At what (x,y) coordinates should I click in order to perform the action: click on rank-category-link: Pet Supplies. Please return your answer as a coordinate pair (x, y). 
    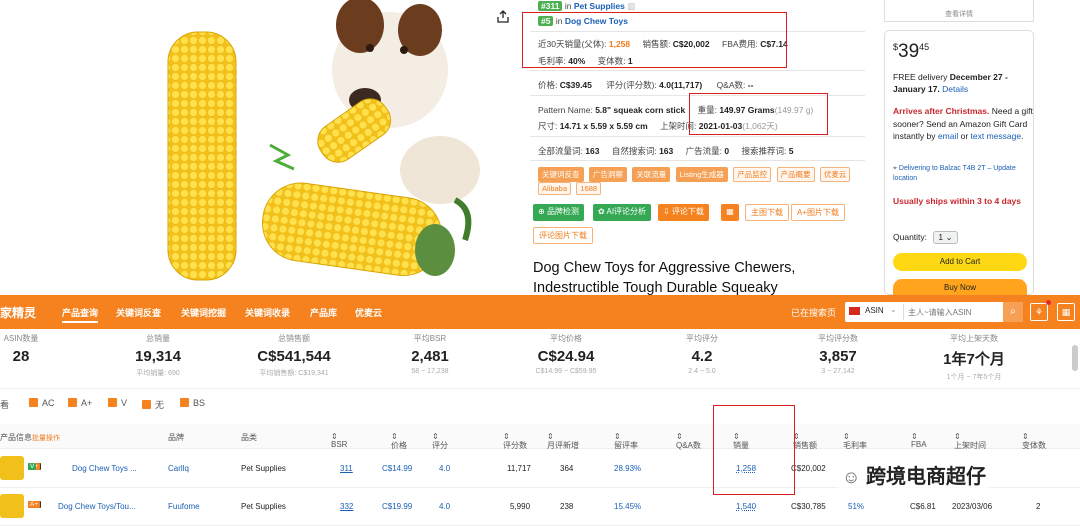
    Looking at the image, I should click on (599, 6).